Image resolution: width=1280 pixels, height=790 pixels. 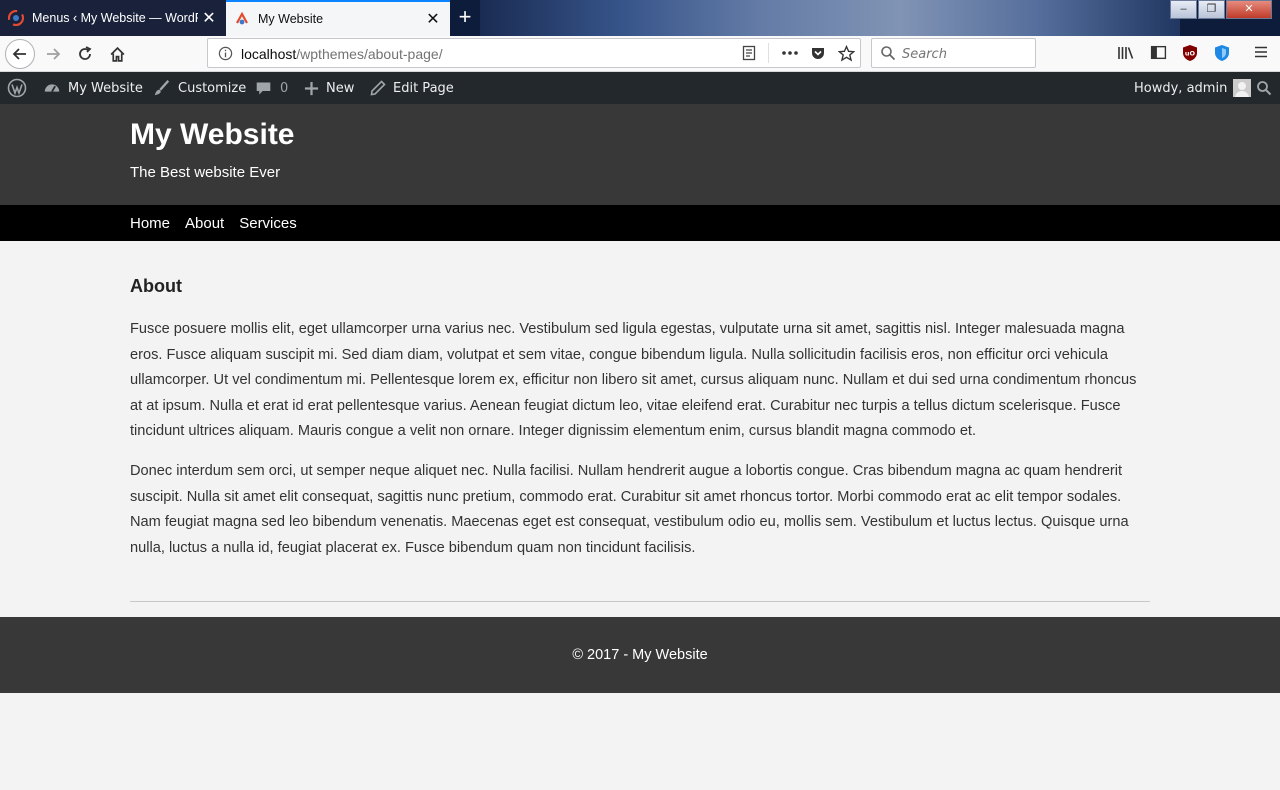 I want to click on bookmark-star-icon, so click(x=846, y=53).